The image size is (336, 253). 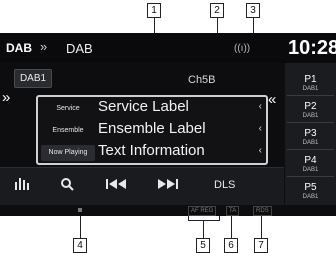 I want to click on preset-button-p5: P5 DAB1, so click(x=310, y=192).